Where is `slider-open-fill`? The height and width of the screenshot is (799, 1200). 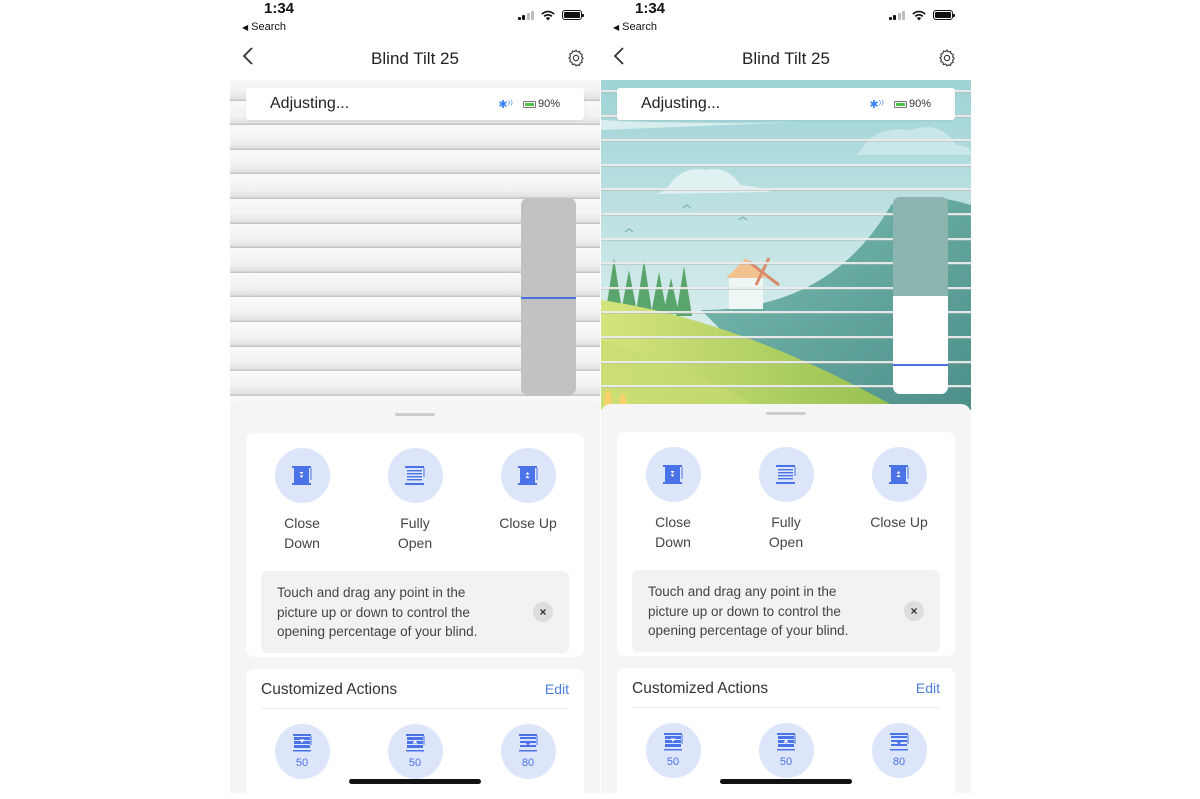
slider-open-fill is located at coordinates (920, 344).